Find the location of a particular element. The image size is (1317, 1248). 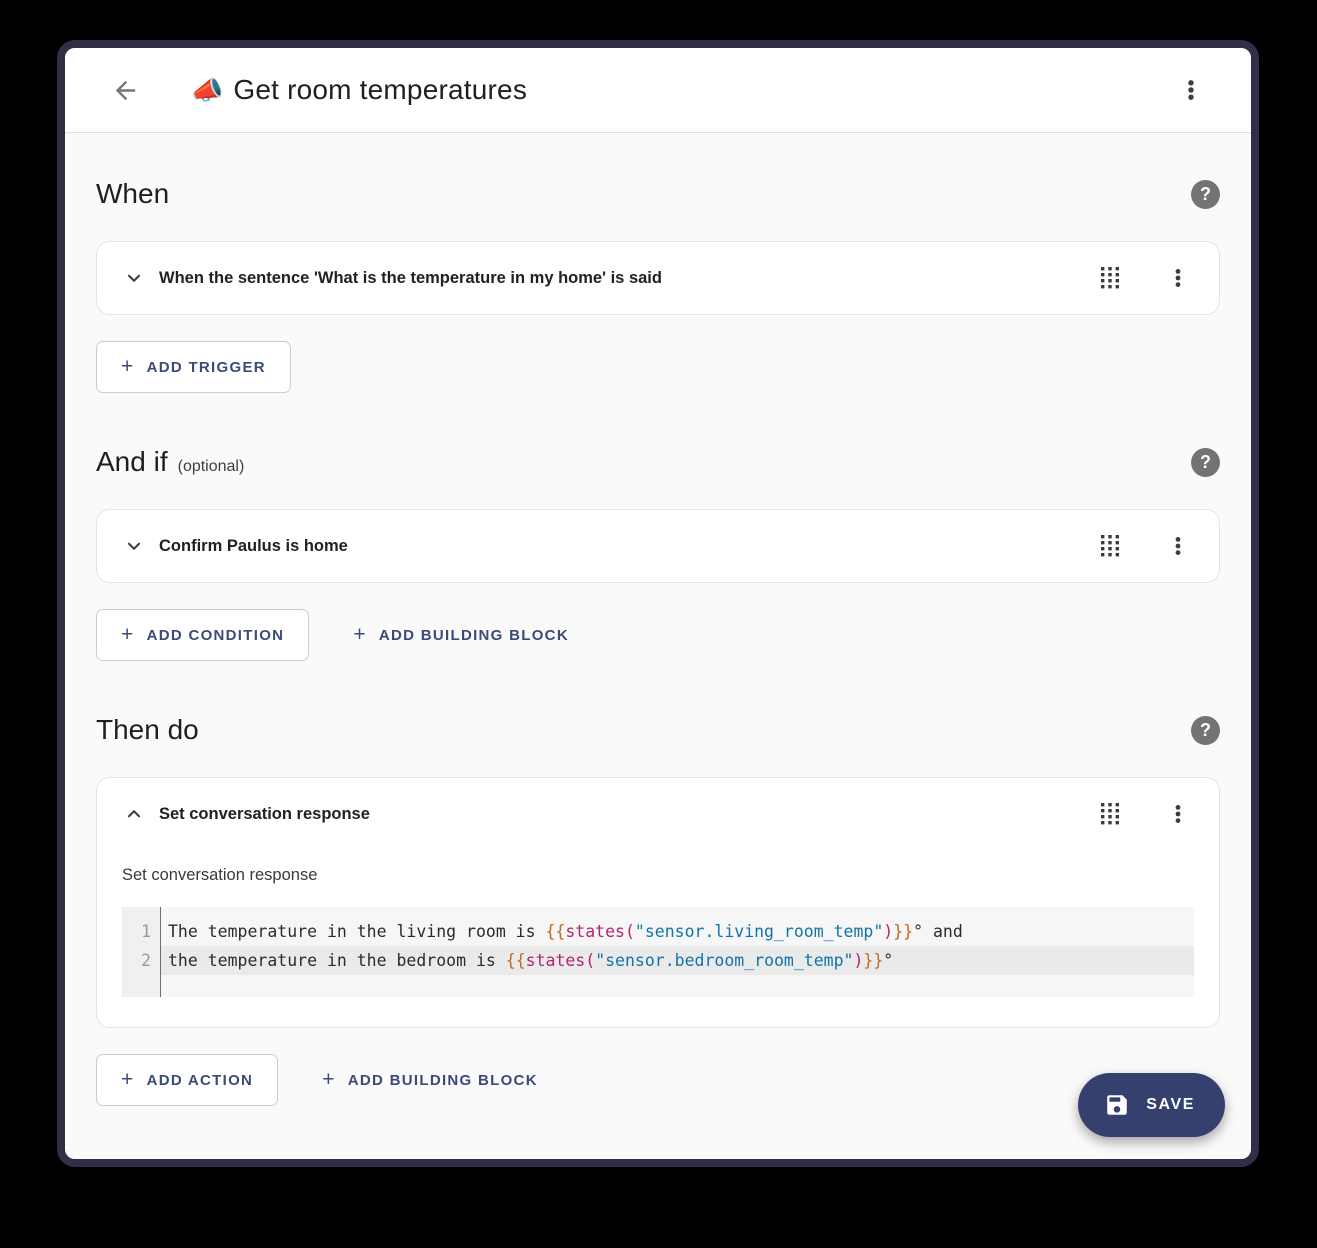

add-condition-button: + ADD CONDITION is located at coordinates (203, 635).